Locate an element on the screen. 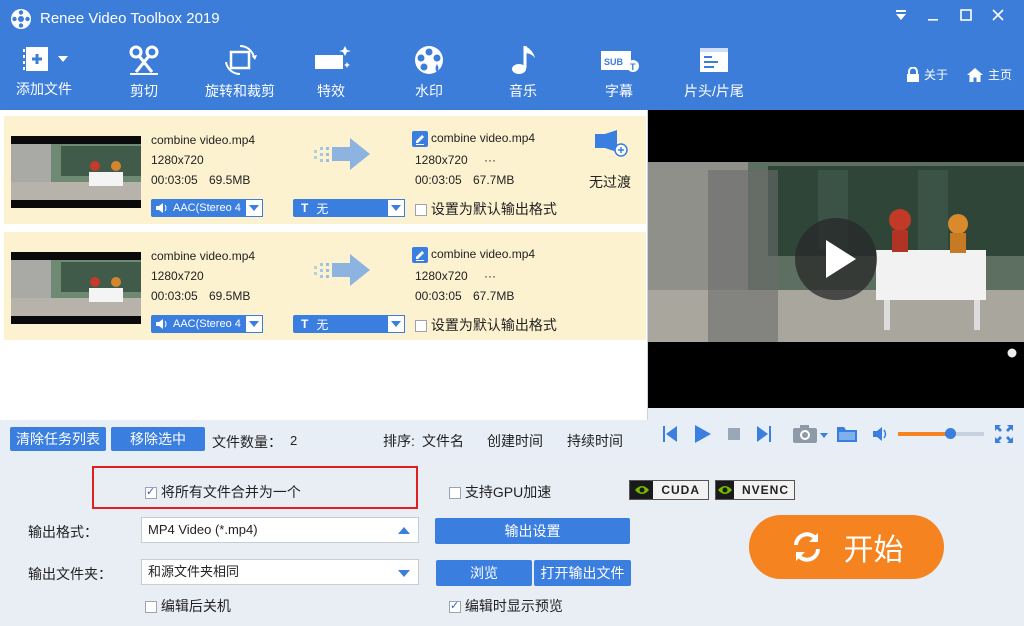 Image resolution: width=1024 pixels, height=626 pixels. stop-icon is located at coordinates (734, 434).